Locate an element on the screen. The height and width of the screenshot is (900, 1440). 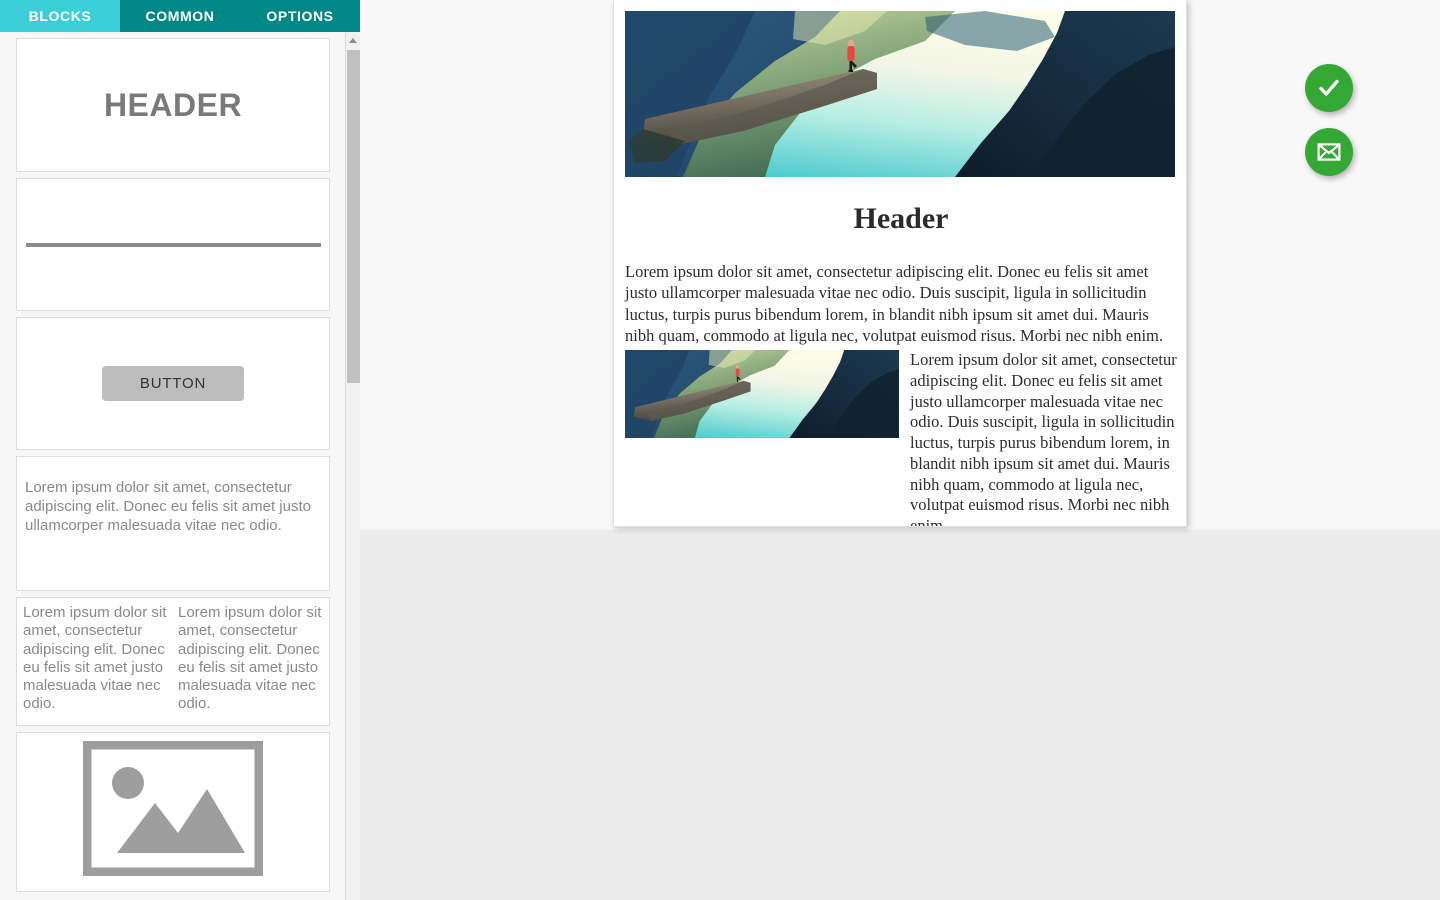
palette-block-divider is located at coordinates (173, 244).